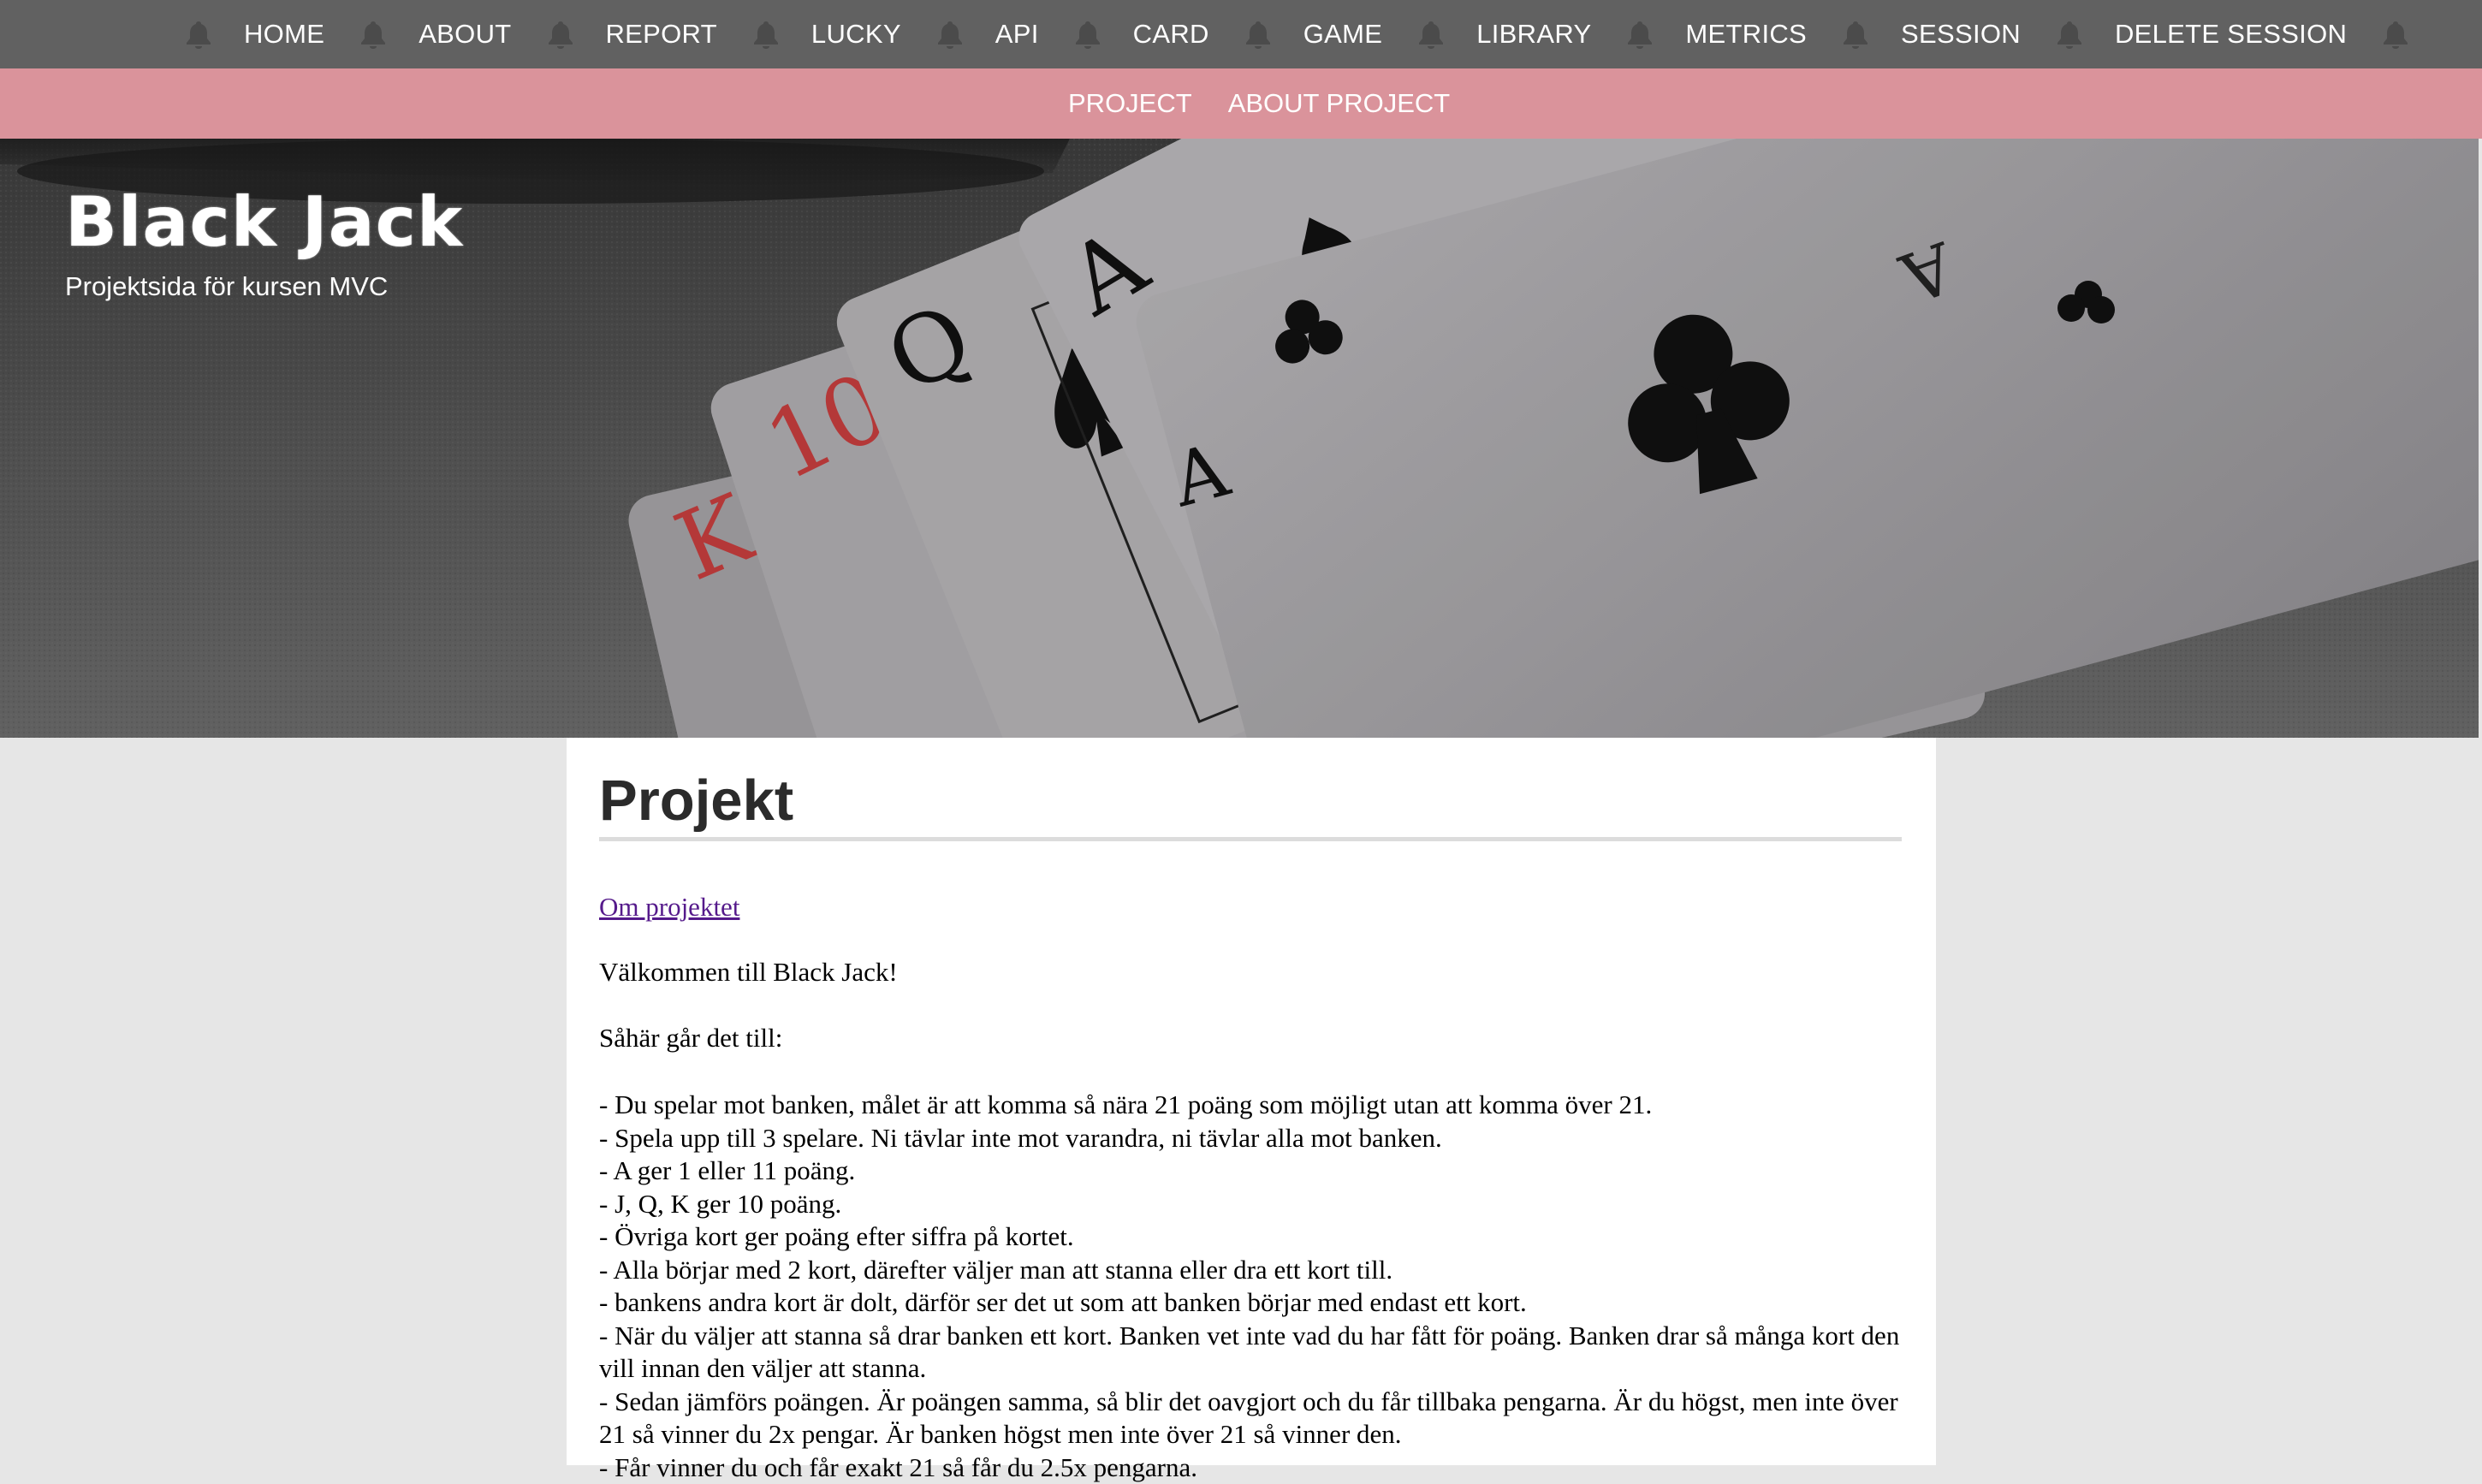  What do you see at coordinates (1171, 34) in the screenshot?
I see `nav-item-card: CARD` at bounding box center [1171, 34].